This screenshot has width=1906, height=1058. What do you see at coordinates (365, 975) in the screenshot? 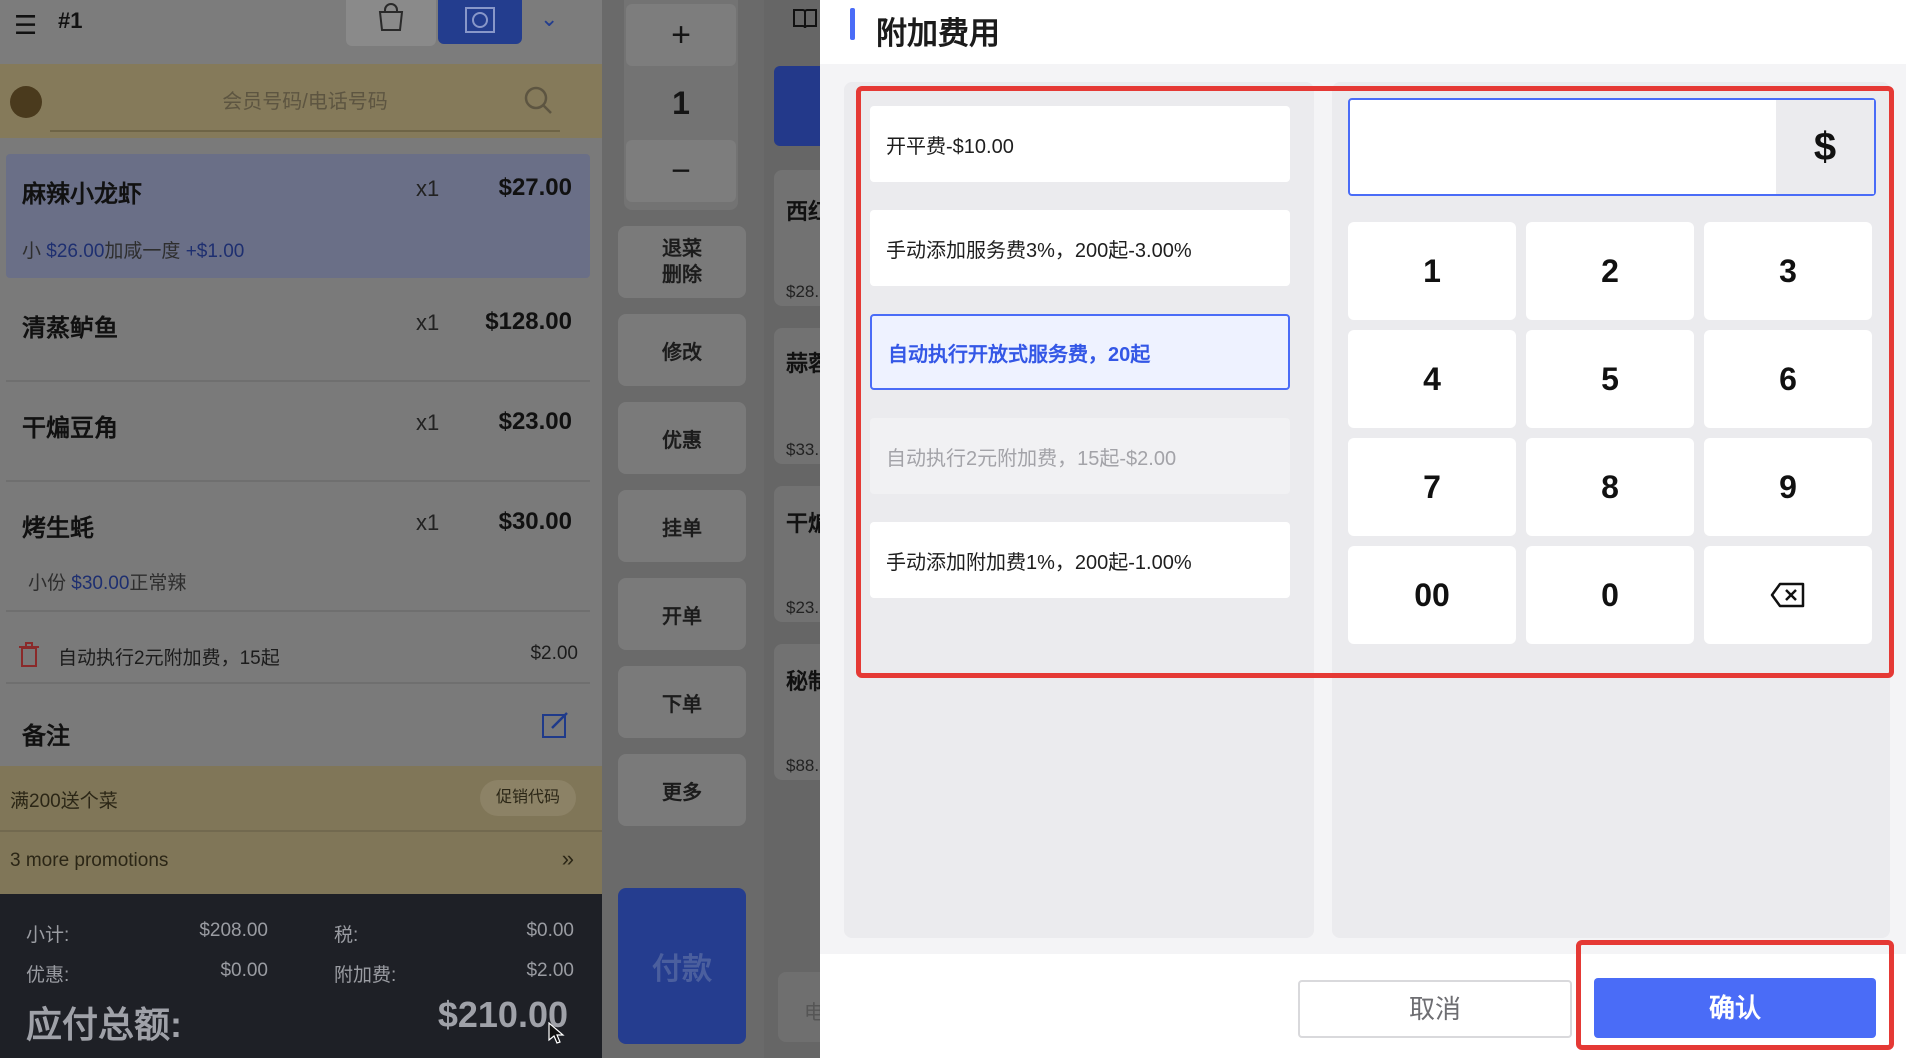
I see `surcharge-total-label: 附加费:` at bounding box center [365, 975].